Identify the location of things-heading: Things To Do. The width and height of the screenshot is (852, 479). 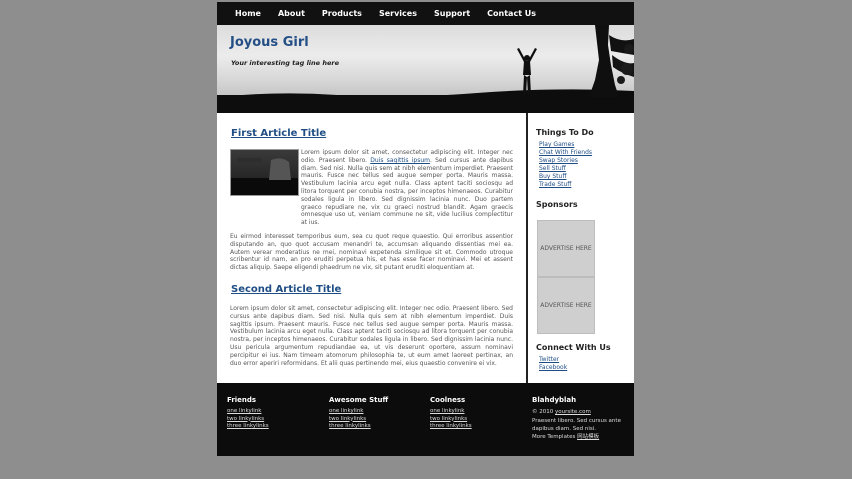
(565, 132).